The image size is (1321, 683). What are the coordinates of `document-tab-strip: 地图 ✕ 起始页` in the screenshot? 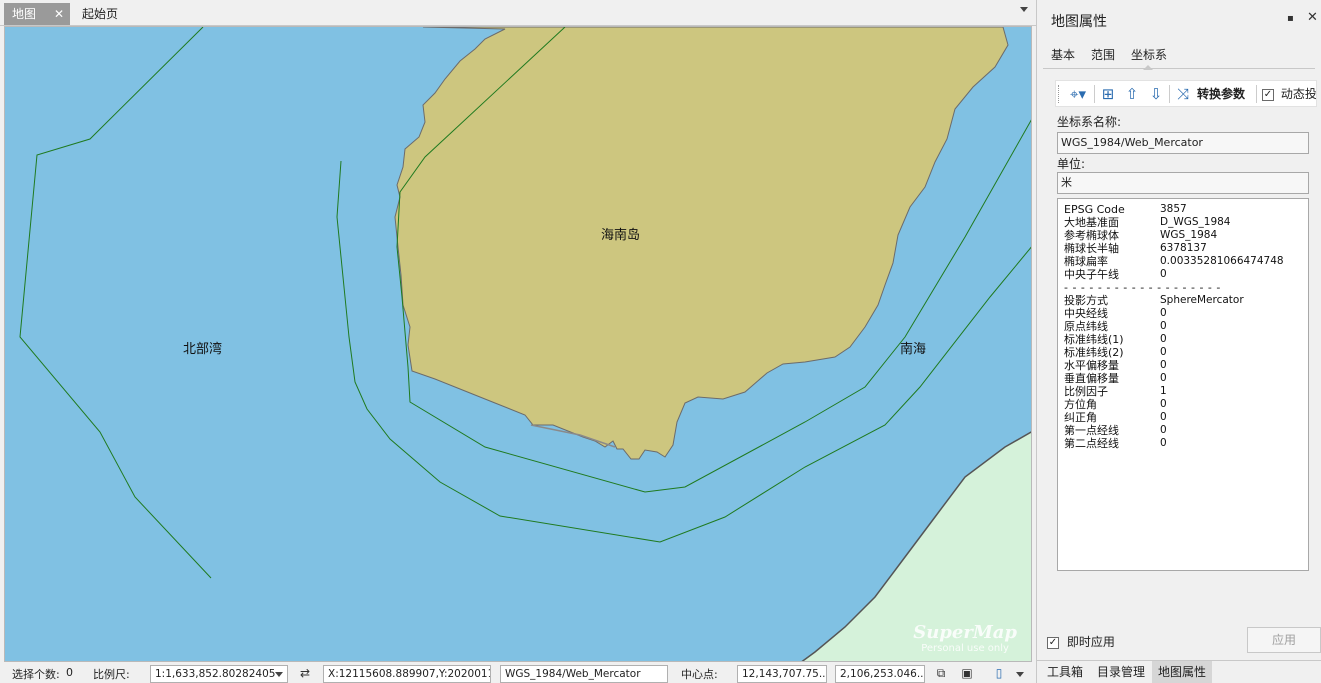 It's located at (518, 13).